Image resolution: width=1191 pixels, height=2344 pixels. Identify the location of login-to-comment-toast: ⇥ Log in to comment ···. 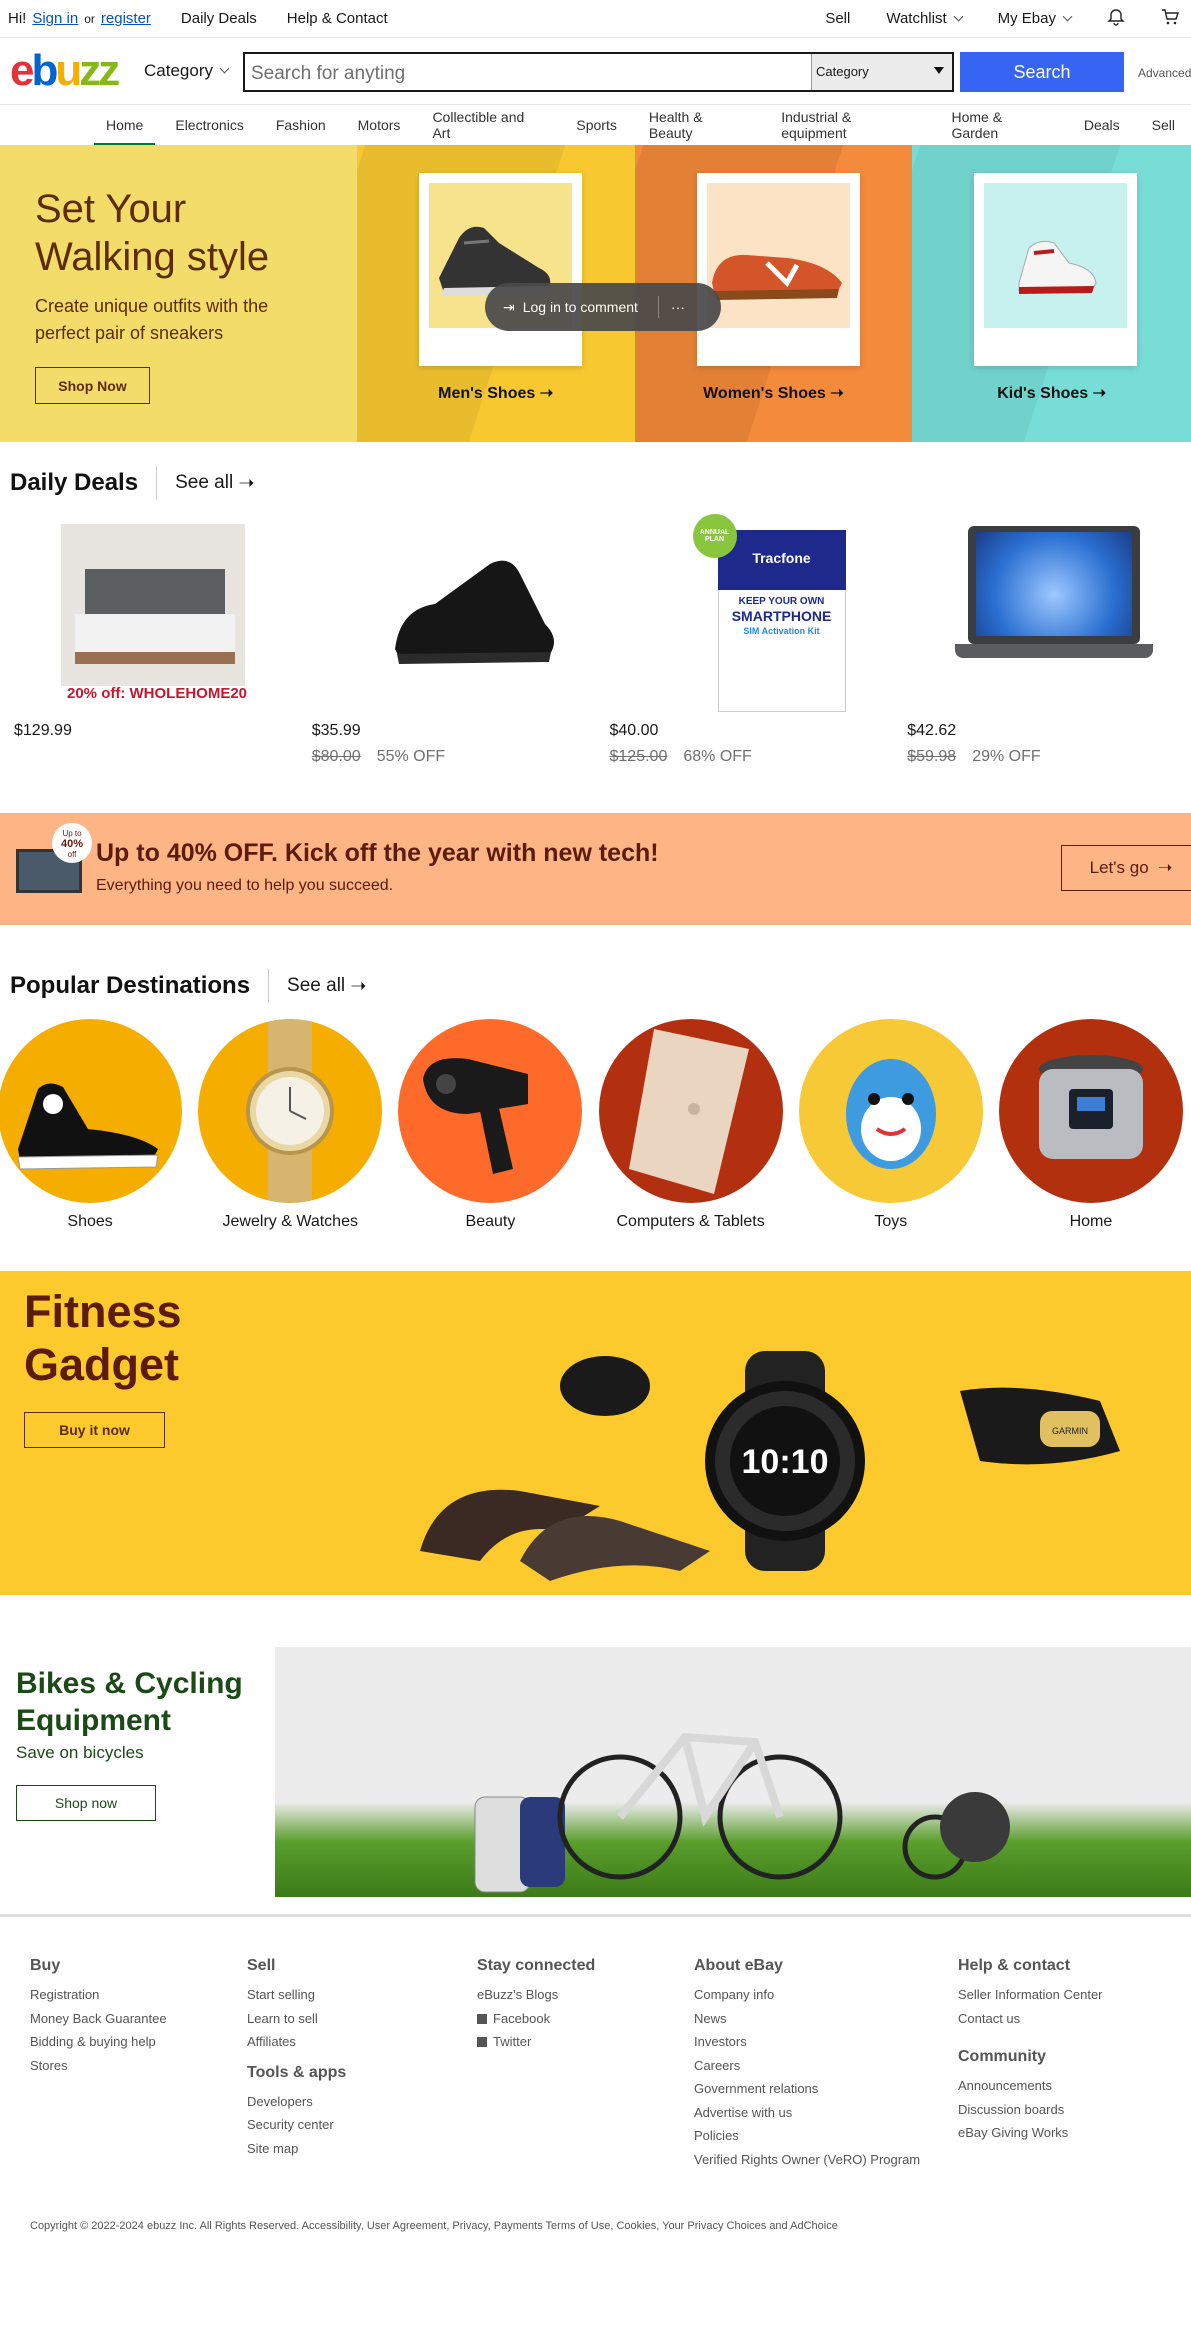
(603, 307).